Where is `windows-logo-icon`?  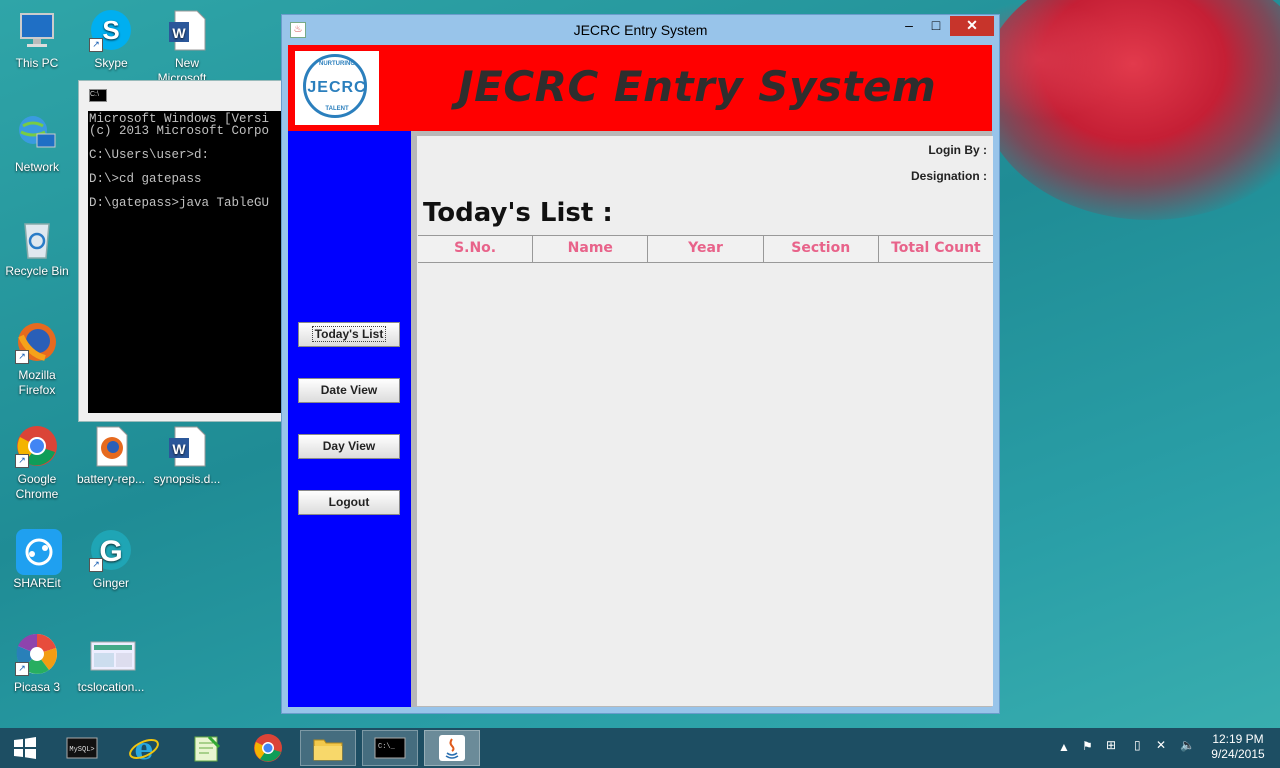 windows-logo-icon is located at coordinates (25, 748).